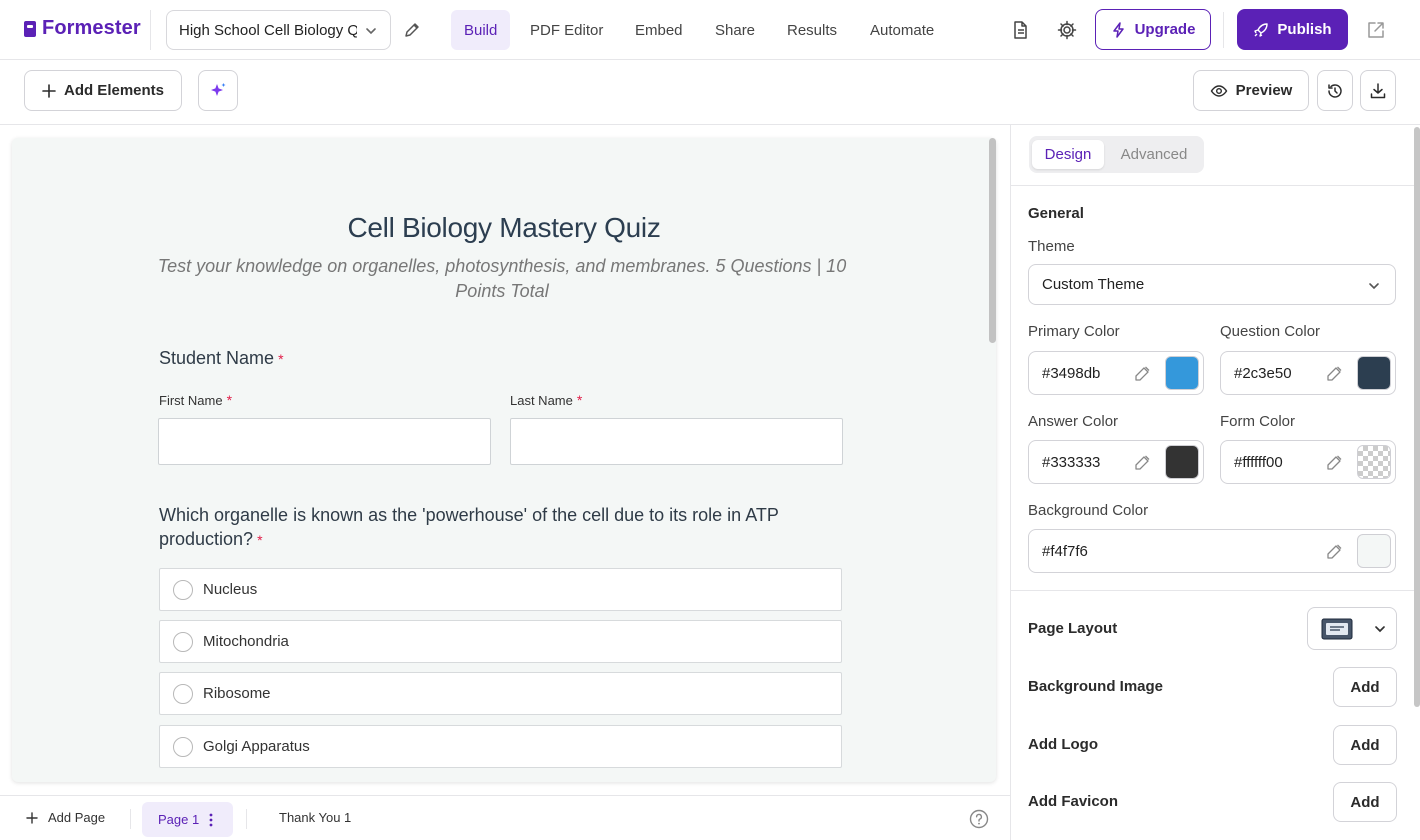 The image size is (1420, 840). I want to click on primary-color-swatch, so click(1182, 373).